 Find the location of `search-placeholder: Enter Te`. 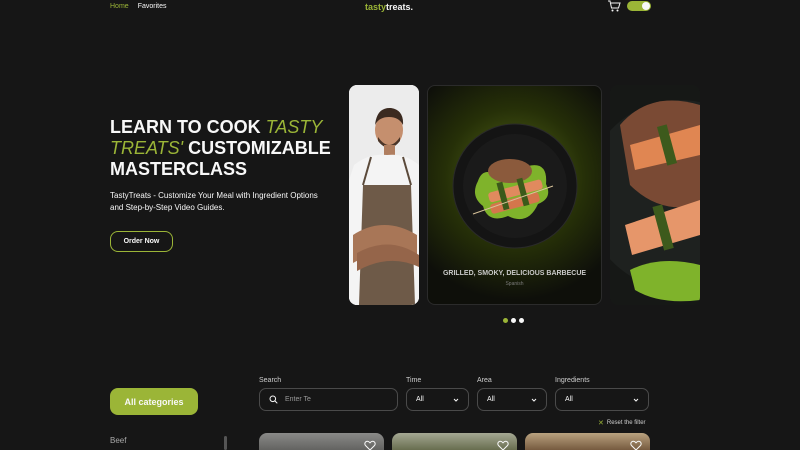

search-placeholder: Enter Te is located at coordinates (298, 399).